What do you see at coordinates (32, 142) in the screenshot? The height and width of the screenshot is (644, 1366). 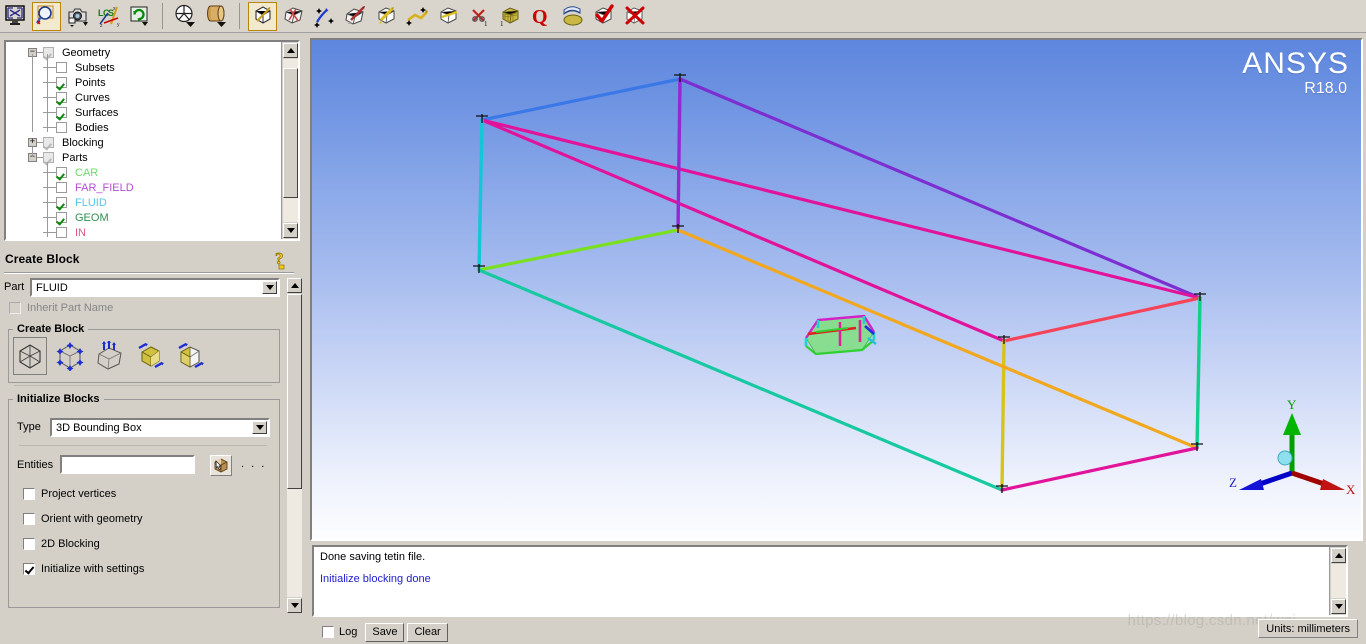 I see `tree-expander: +` at bounding box center [32, 142].